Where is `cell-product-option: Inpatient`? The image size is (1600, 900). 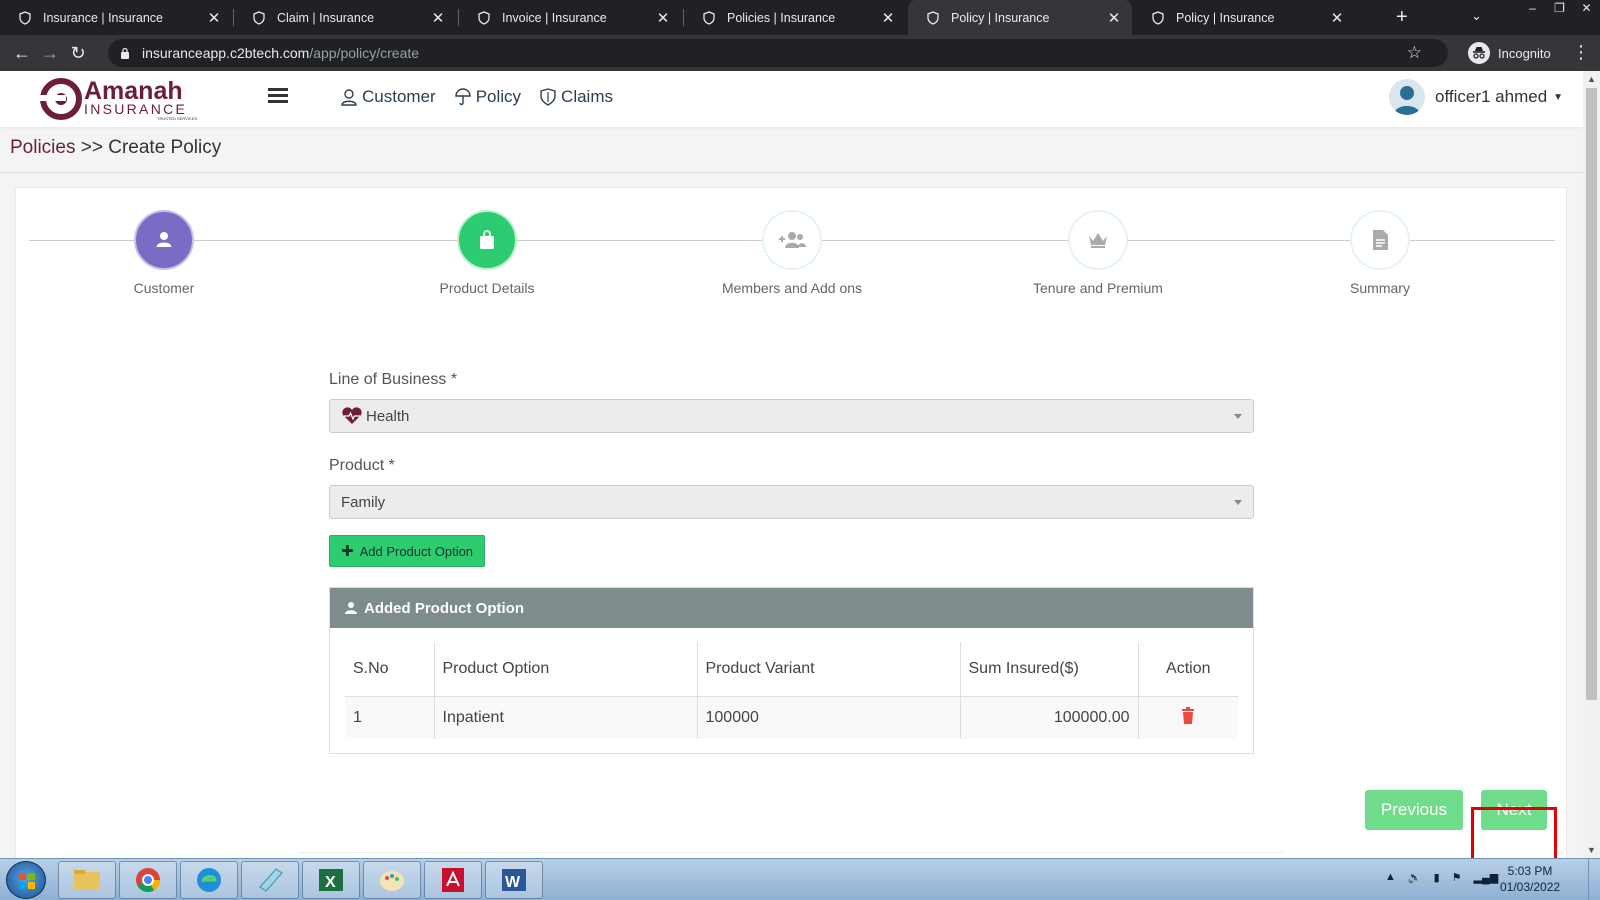
cell-product-option: Inpatient is located at coordinates (565, 717).